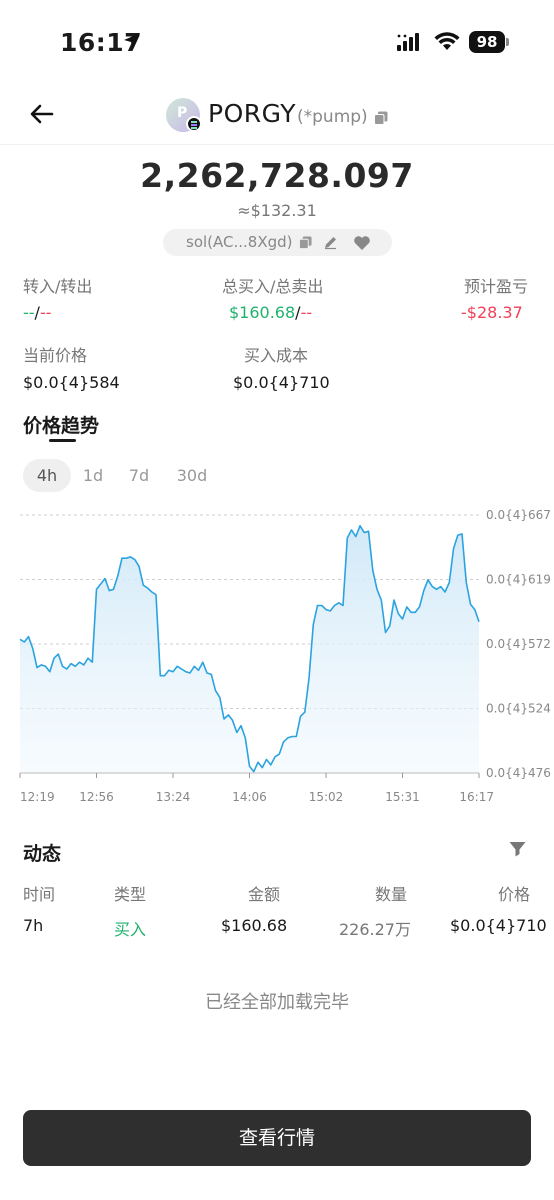 The image size is (554, 1200). Describe the element at coordinates (492, 312) in the screenshot. I see `pnl-value: -$28.37` at that location.